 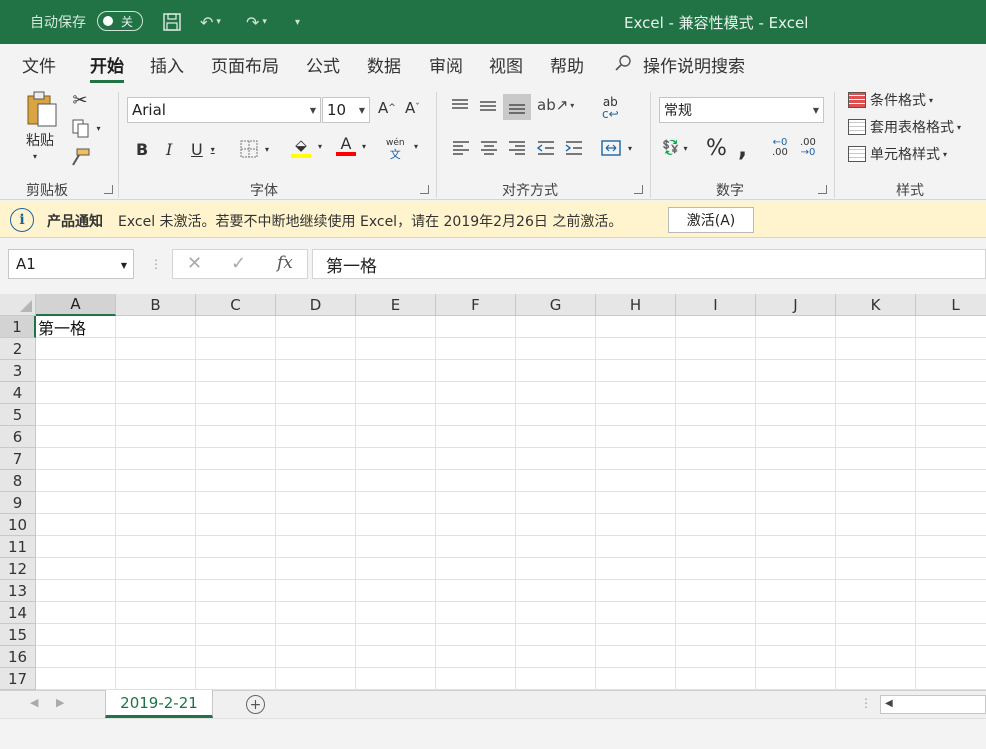 I want to click on align-bottom-icon, so click(x=517, y=107).